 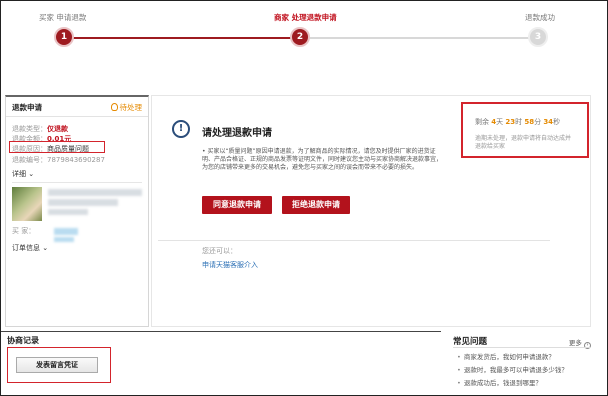 What do you see at coordinates (29, 129) in the screenshot?
I see `refund-type-label: 退款类型：` at bounding box center [29, 129].